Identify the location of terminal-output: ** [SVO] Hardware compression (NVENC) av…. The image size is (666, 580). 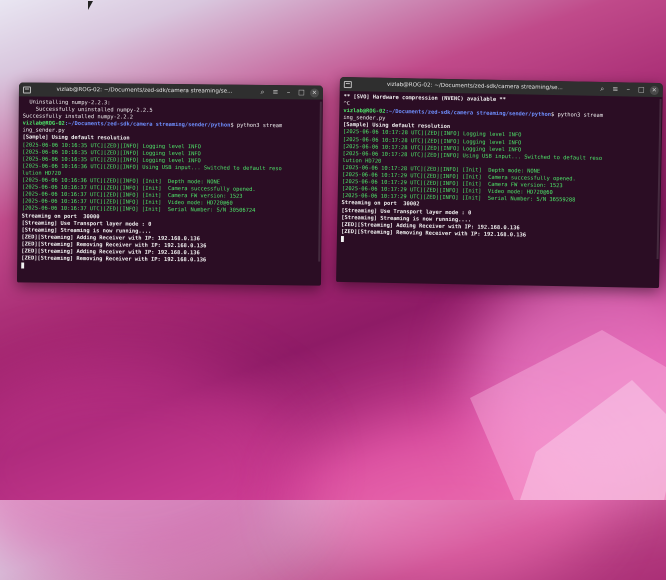
(500, 172).